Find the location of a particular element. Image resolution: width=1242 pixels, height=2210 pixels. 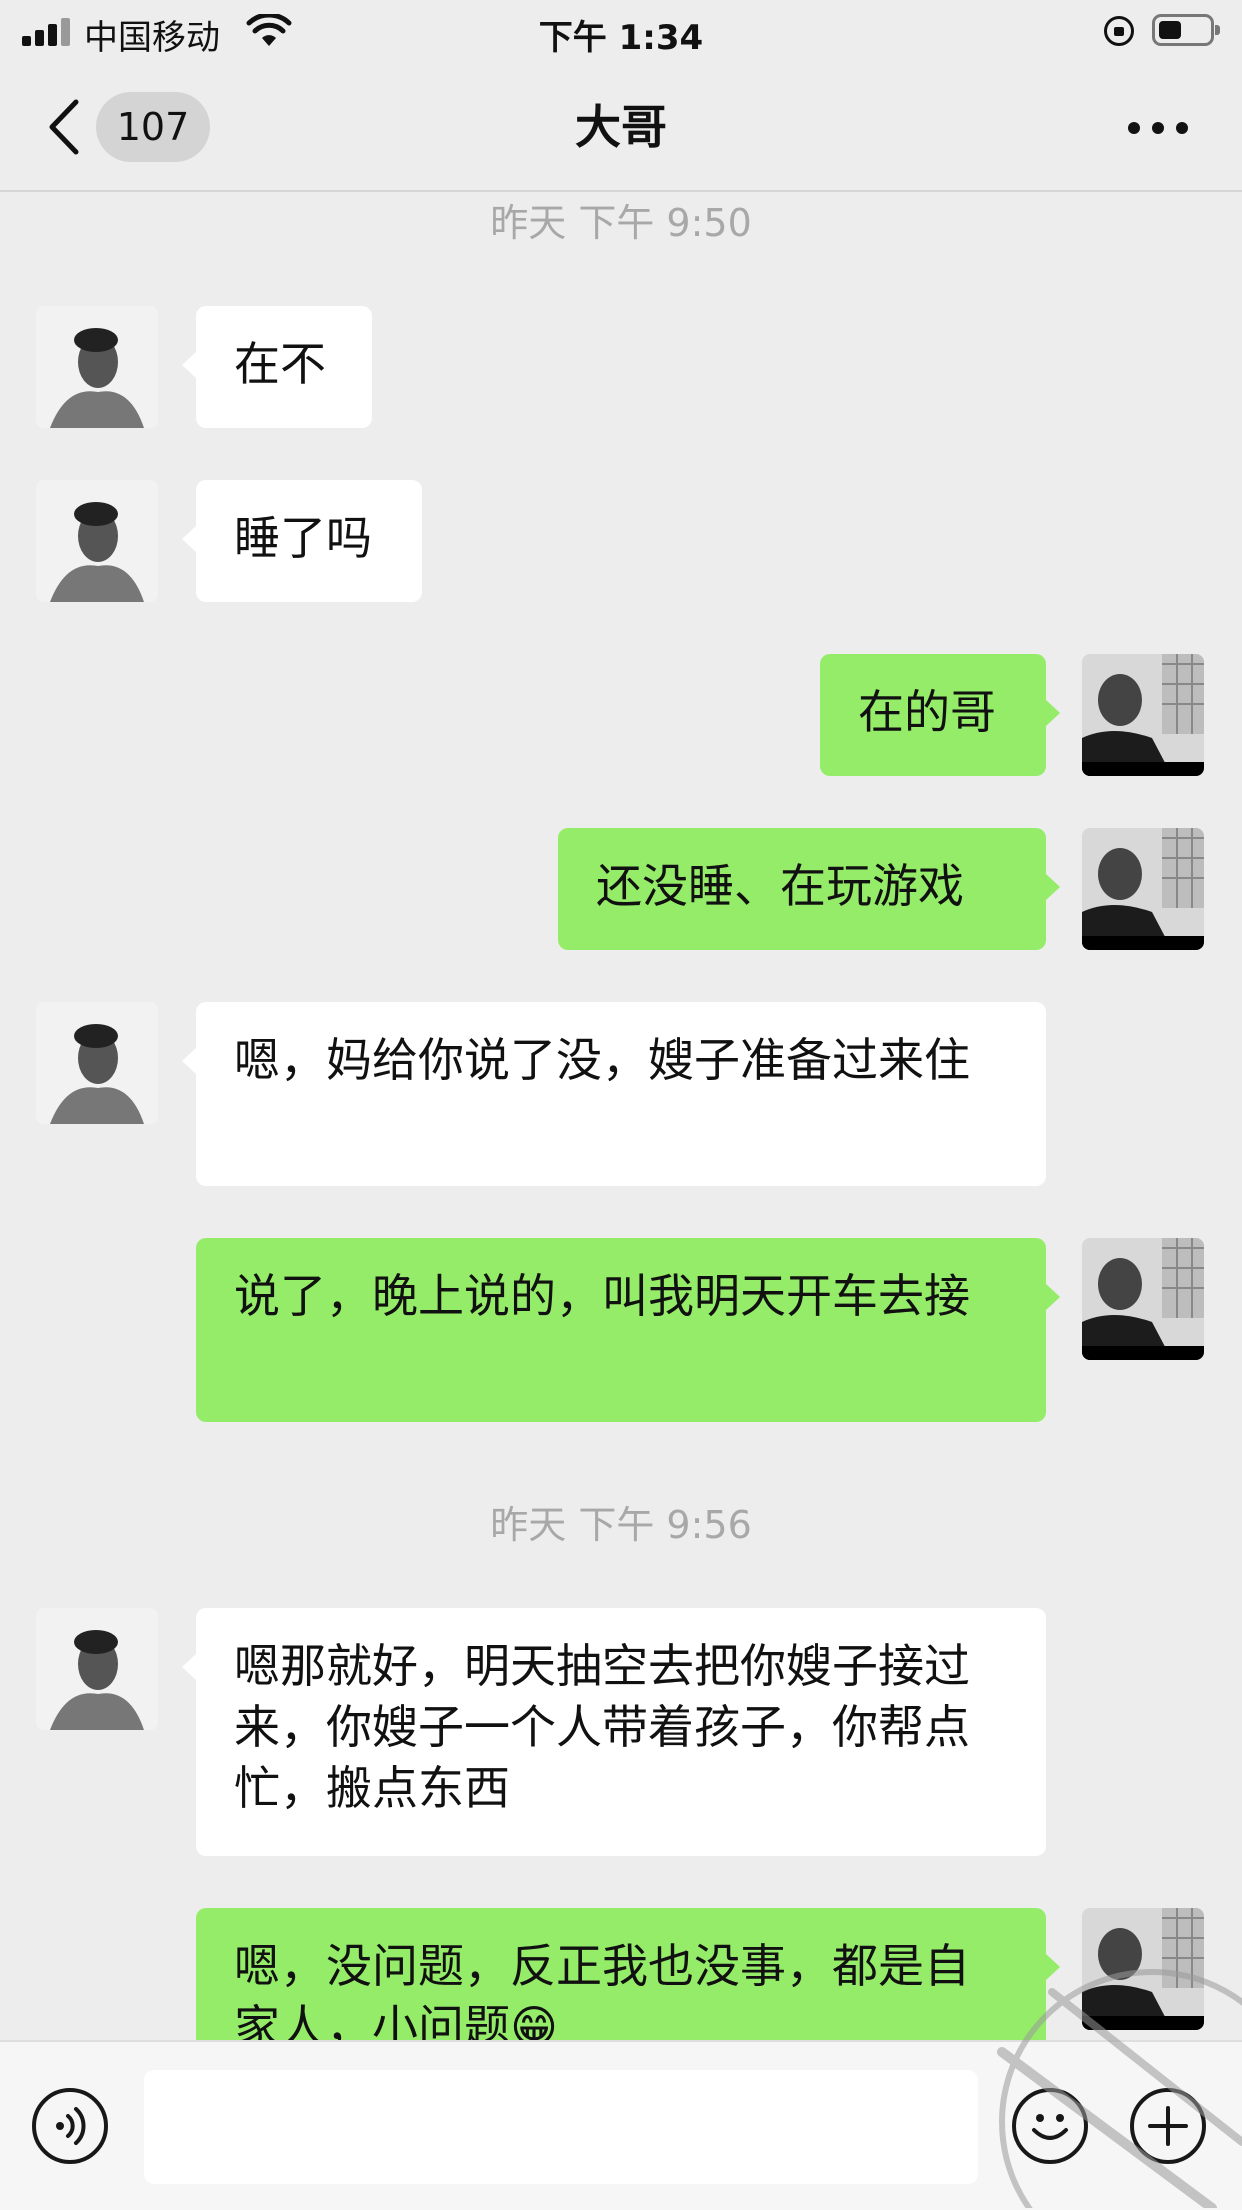

message-timestamp: 昨天 下午 9:50 is located at coordinates (621, 223).